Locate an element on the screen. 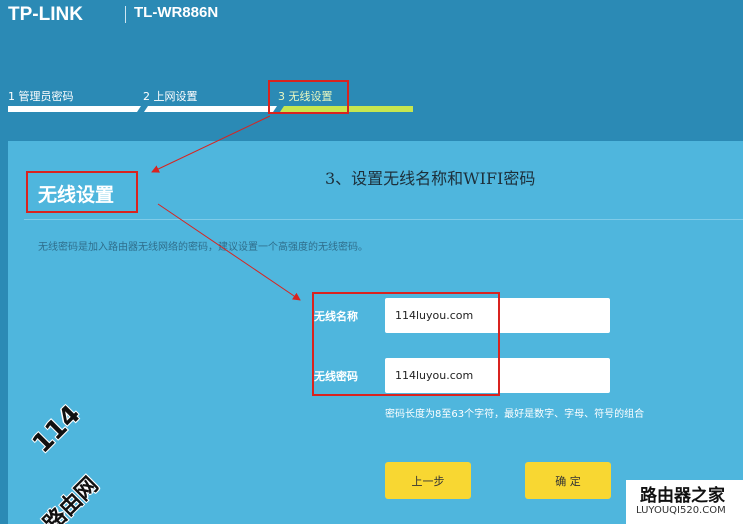 This screenshot has height=524, width=743. annotation-box-fields is located at coordinates (406, 344).